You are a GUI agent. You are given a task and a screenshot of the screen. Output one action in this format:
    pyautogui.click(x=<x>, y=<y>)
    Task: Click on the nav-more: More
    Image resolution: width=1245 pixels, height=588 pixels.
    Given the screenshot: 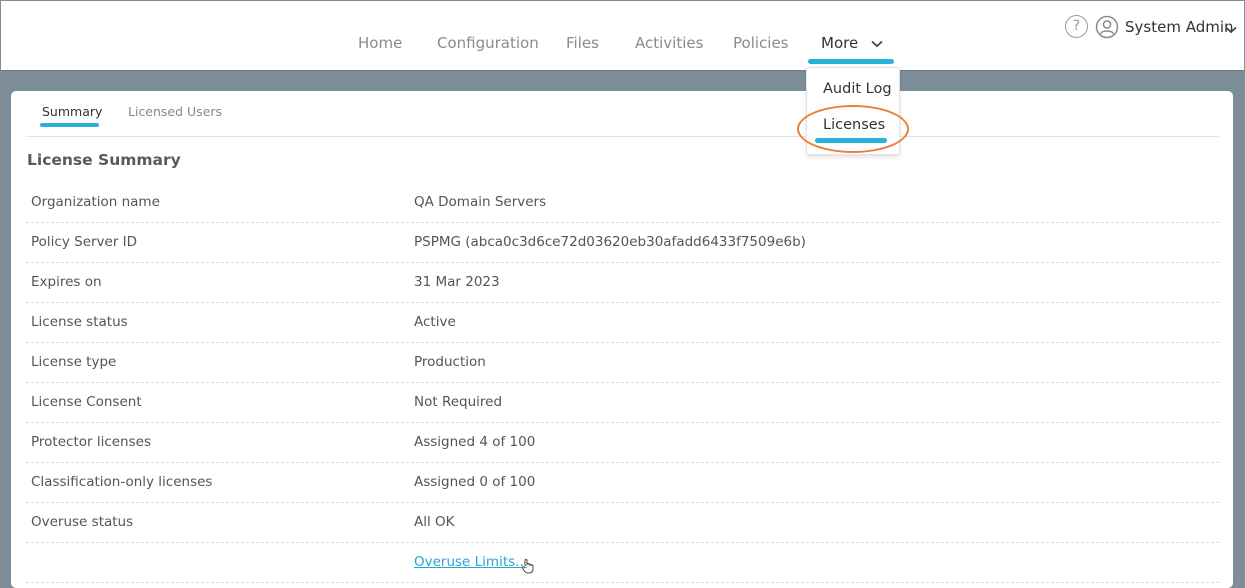 What is the action you would take?
    pyautogui.click(x=852, y=43)
    